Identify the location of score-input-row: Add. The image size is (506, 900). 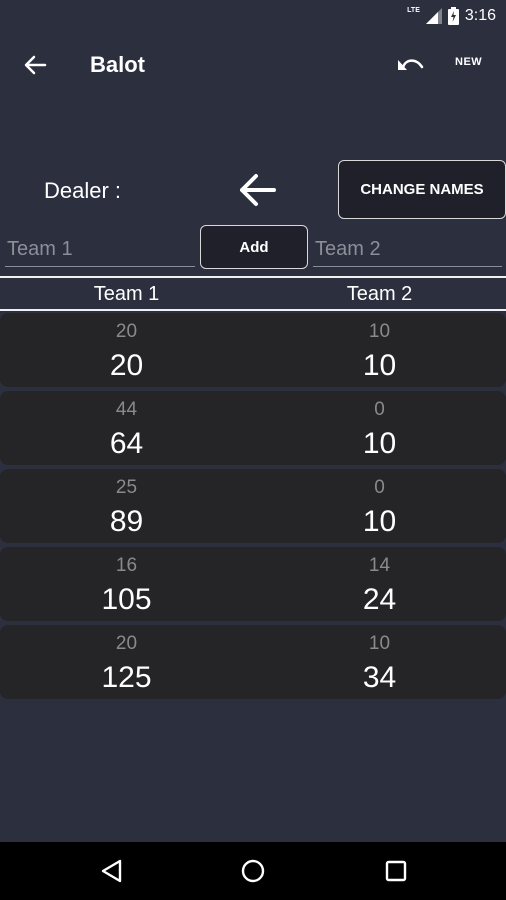
(253, 248).